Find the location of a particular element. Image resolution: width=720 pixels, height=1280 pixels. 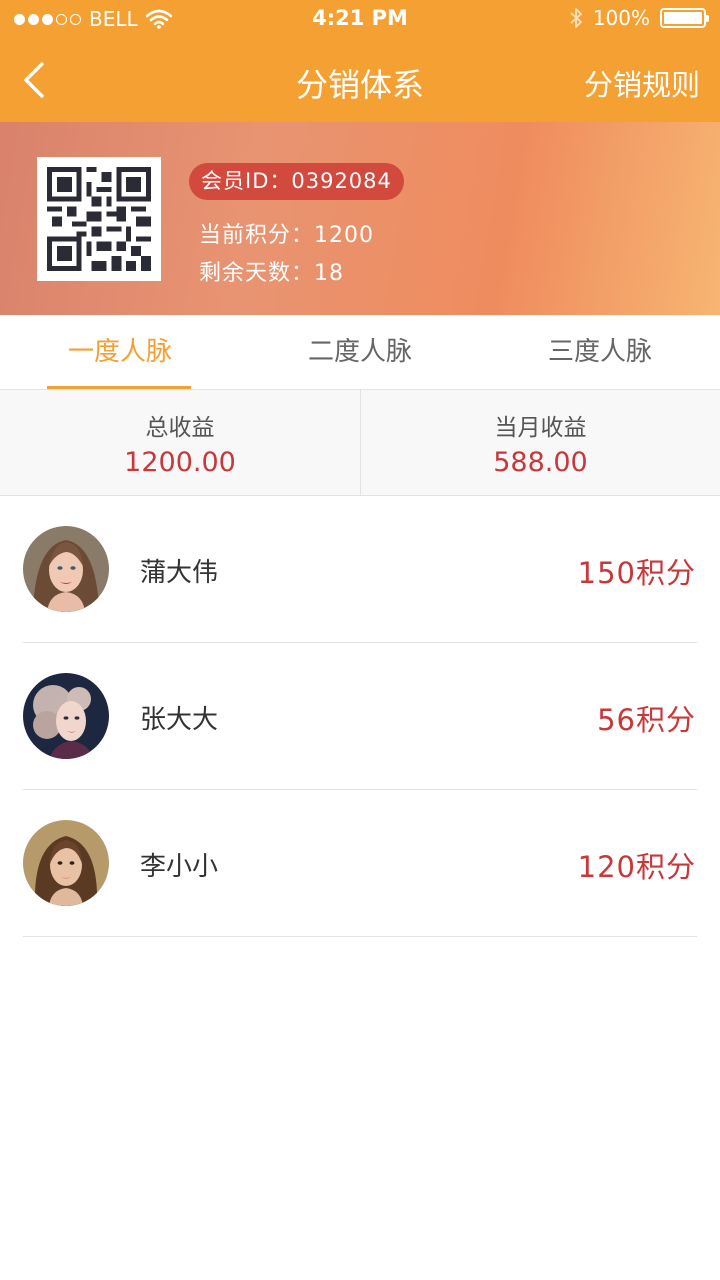

monthly-earnings-value: 588.00 is located at coordinates (540, 462).